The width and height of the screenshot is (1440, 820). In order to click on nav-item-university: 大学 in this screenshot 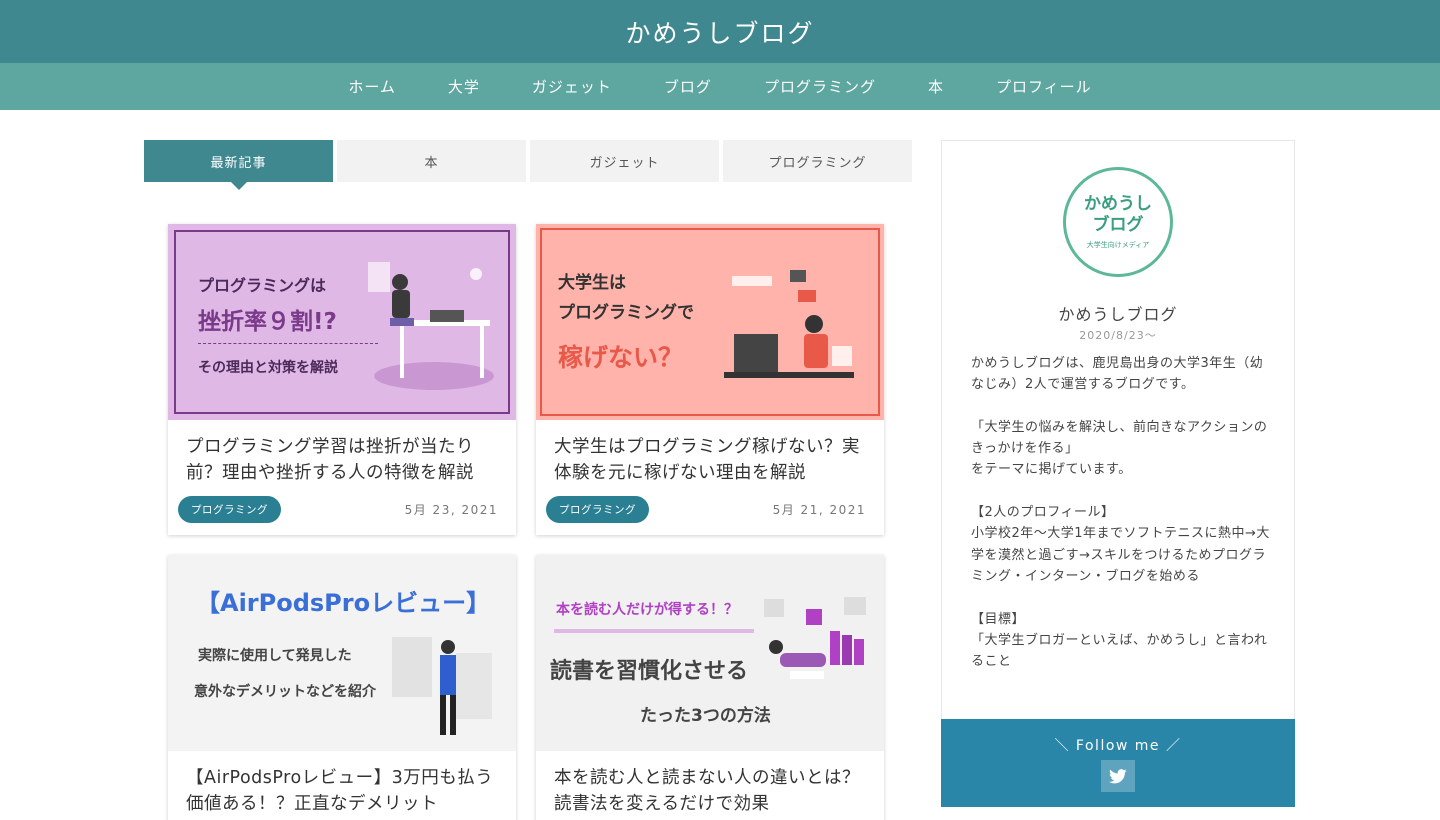, I will do `click(464, 86)`.